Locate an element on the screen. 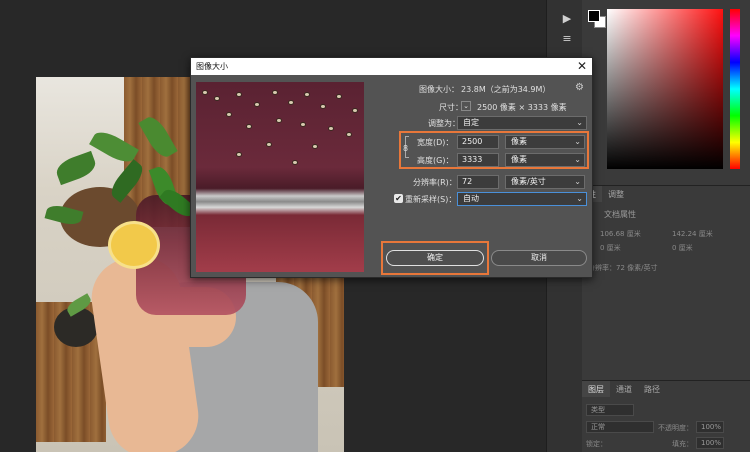 Image resolution: width=750 pixels, height=452 pixels. color-picker-field is located at coordinates (665, 89).